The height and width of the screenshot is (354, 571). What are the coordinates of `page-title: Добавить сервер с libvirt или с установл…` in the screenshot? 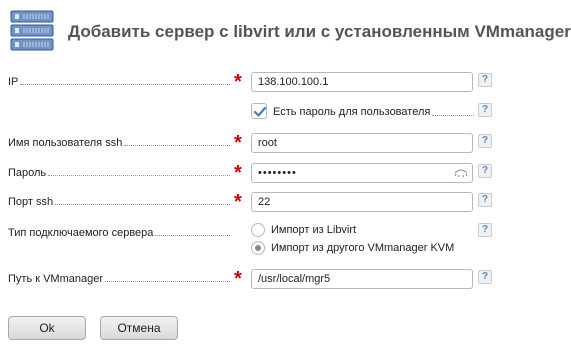 It's located at (319, 31).